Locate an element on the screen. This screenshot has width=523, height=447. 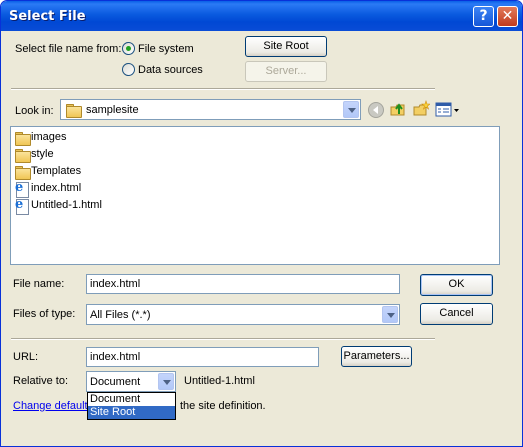
files-of-type-value: All Files (*.*) is located at coordinates (120, 315).